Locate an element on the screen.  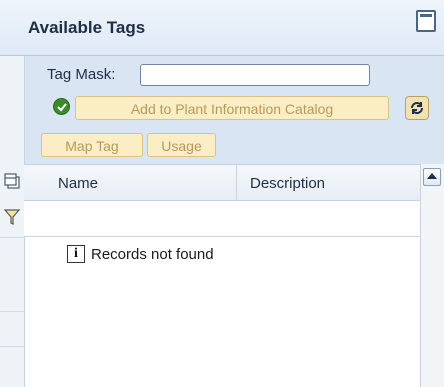
refresh-icon is located at coordinates (417, 108).